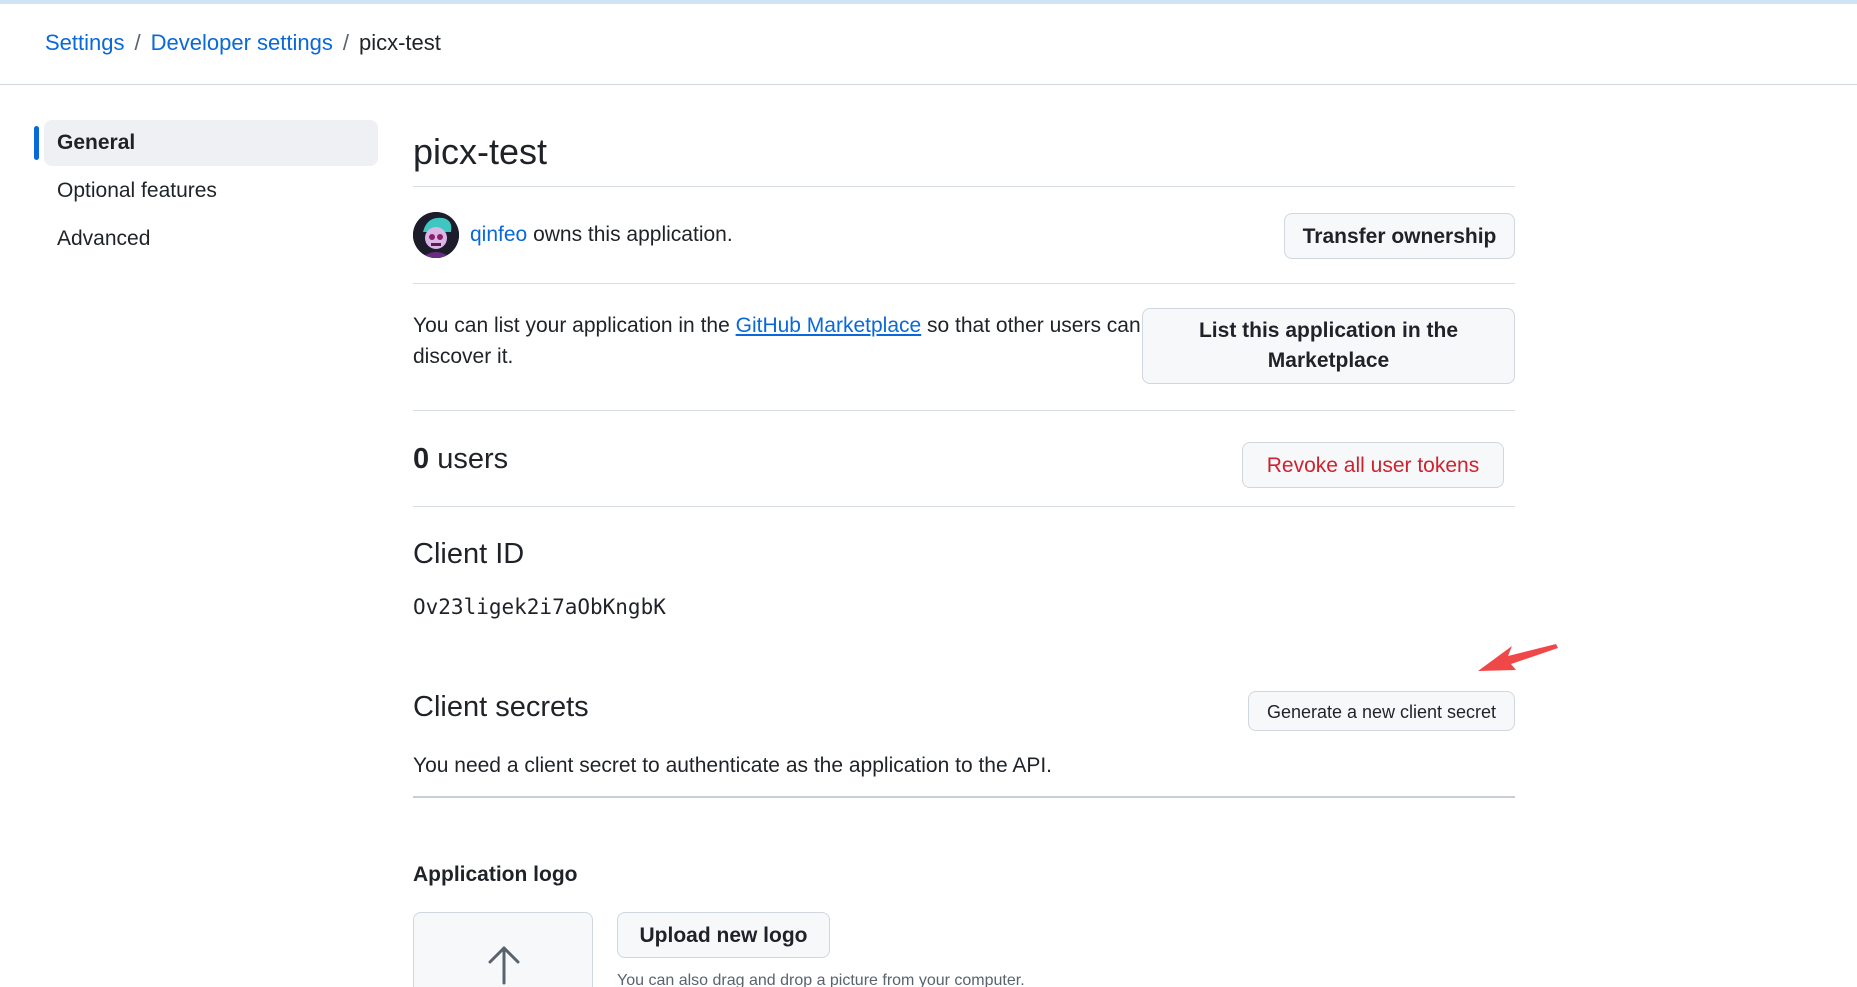 Image resolution: width=1857 pixels, height=987 pixels. What do you see at coordinates (504, 965) in the screenshot?
I see `upload-arrow-icon` at bounding box center [504, 965].